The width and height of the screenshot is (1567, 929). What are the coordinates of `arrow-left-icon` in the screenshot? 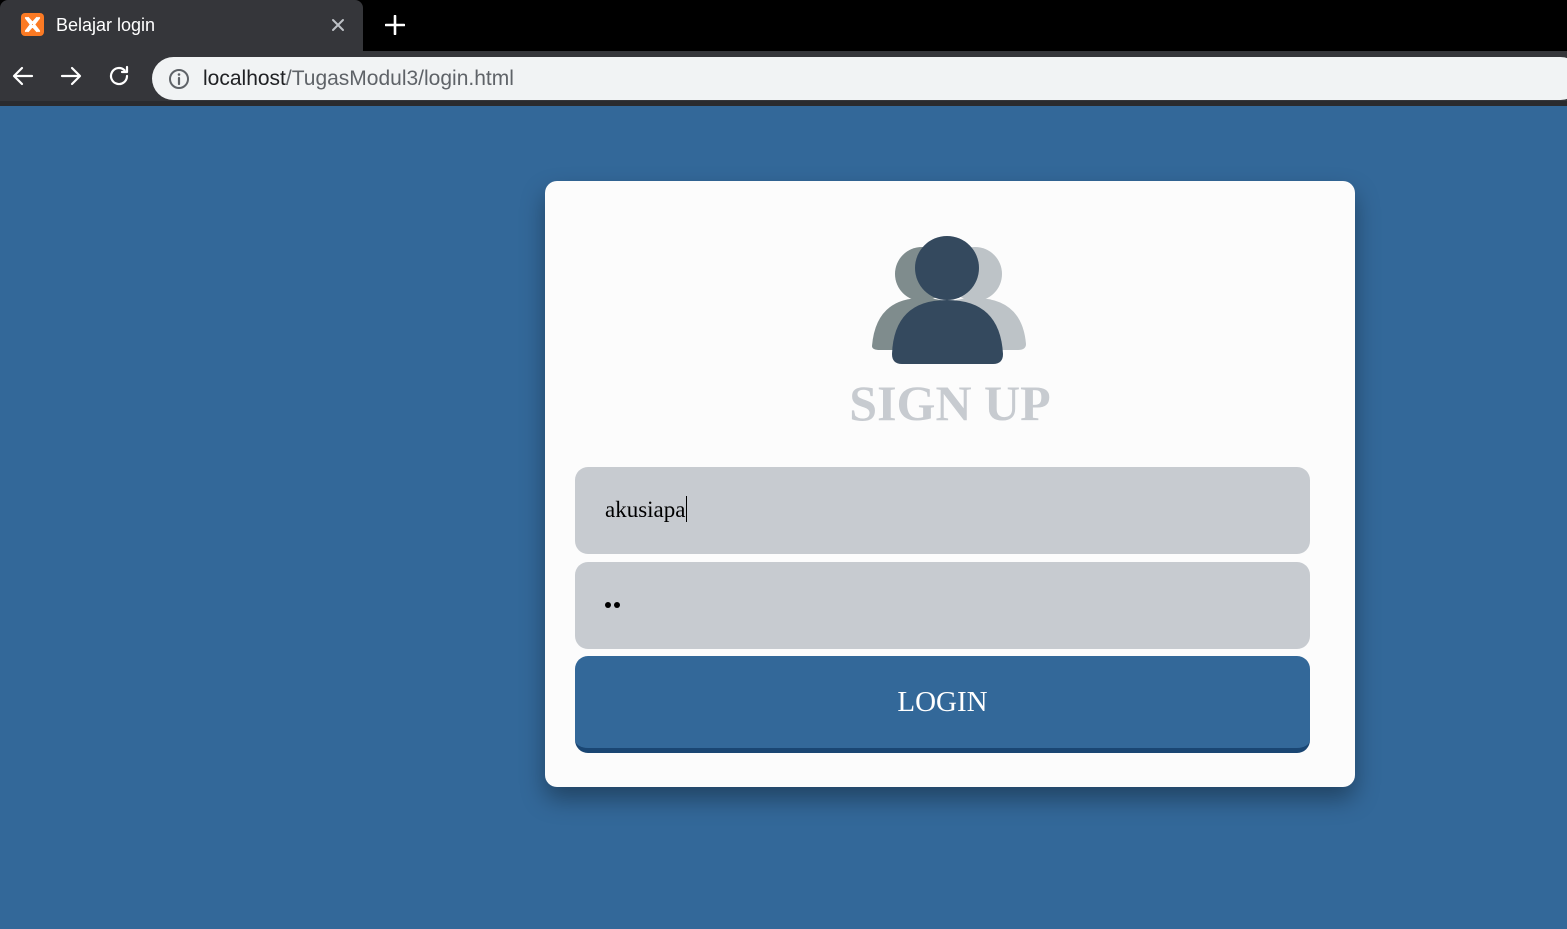 It's located at (23, 76).